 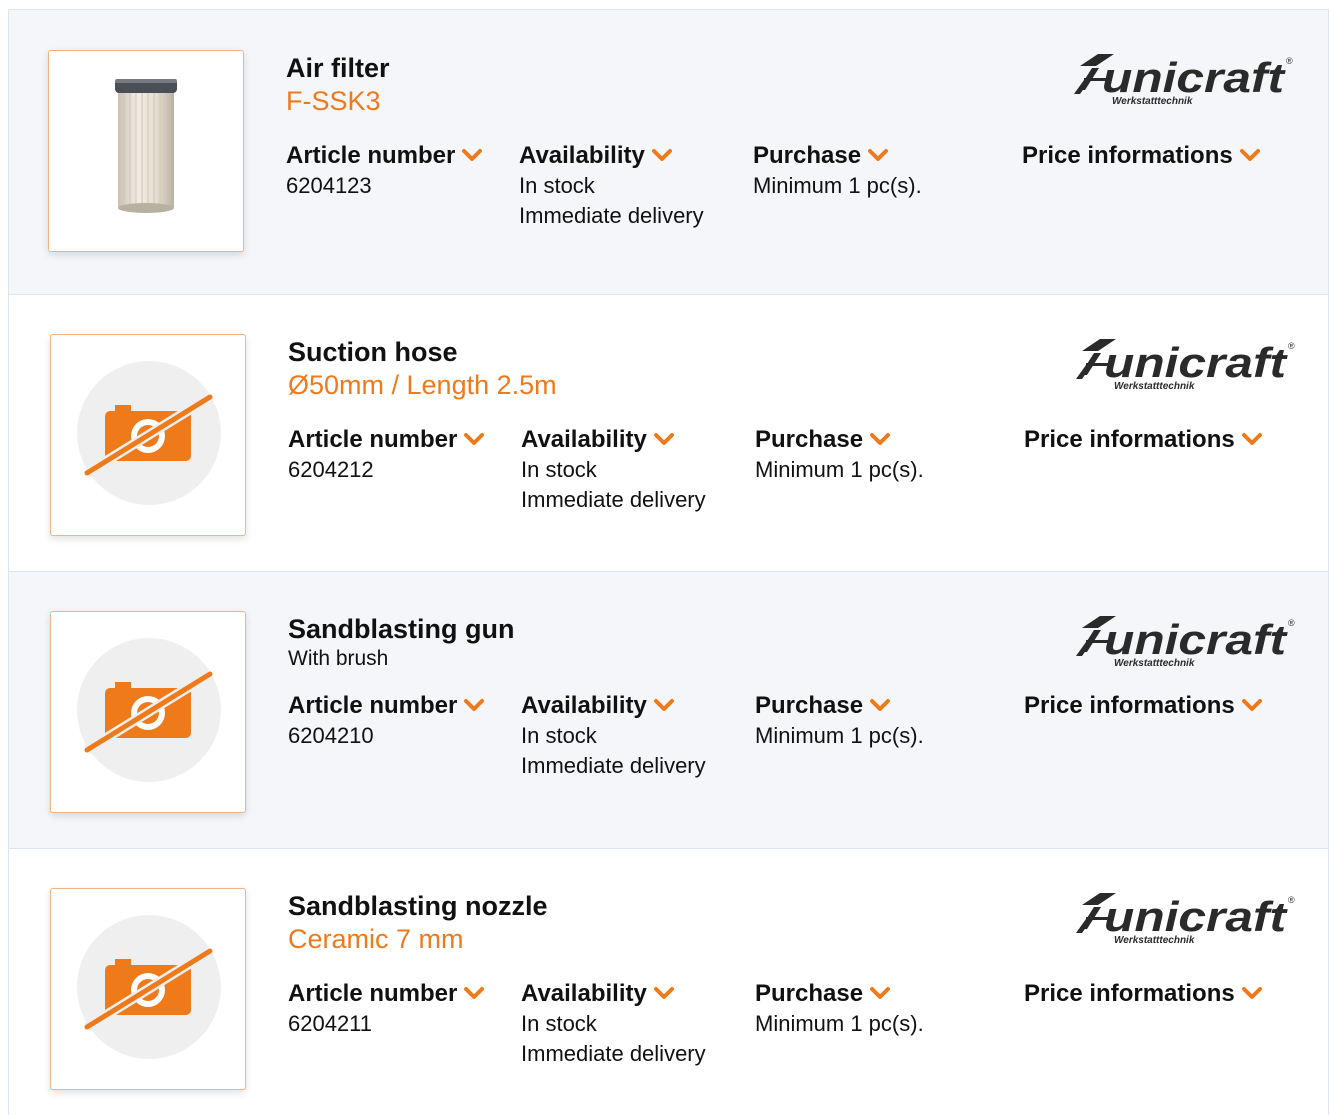 What do you see at coordinates (146, 146) in the screenshot?
I see `air-filter-photo` at bounding box center [146, 146].